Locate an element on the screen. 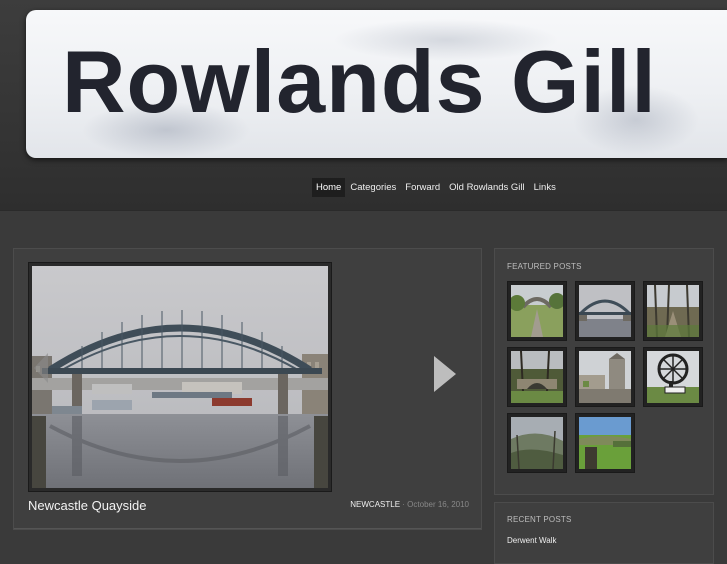 The width and height of the screenshot is (727, 564). thumb-image-path-bridge is located at coordinates (537, 311).